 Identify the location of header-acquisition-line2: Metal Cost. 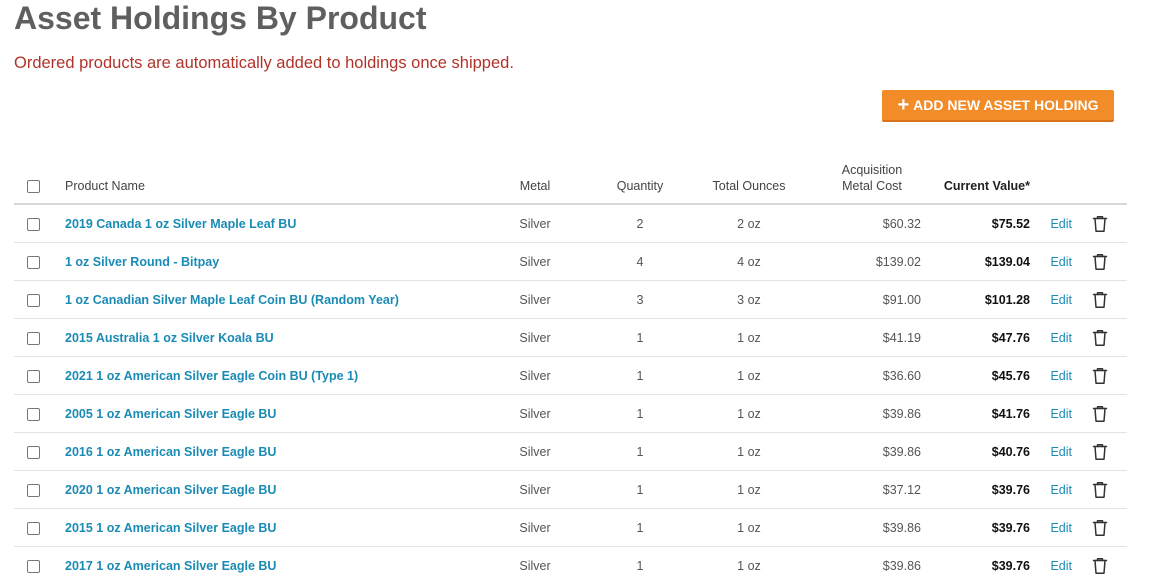
(872, 186).